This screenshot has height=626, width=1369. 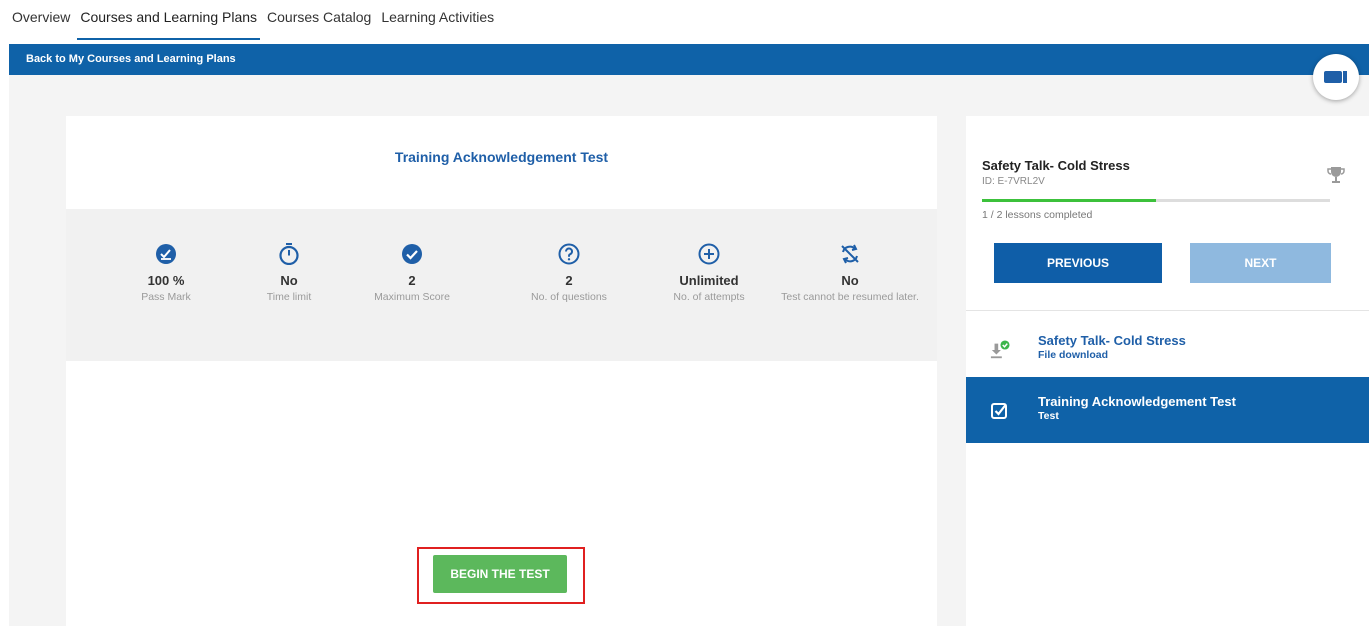 I want to click on course-id: ID: E-7VRL2V, so click(x=1013, y=181).